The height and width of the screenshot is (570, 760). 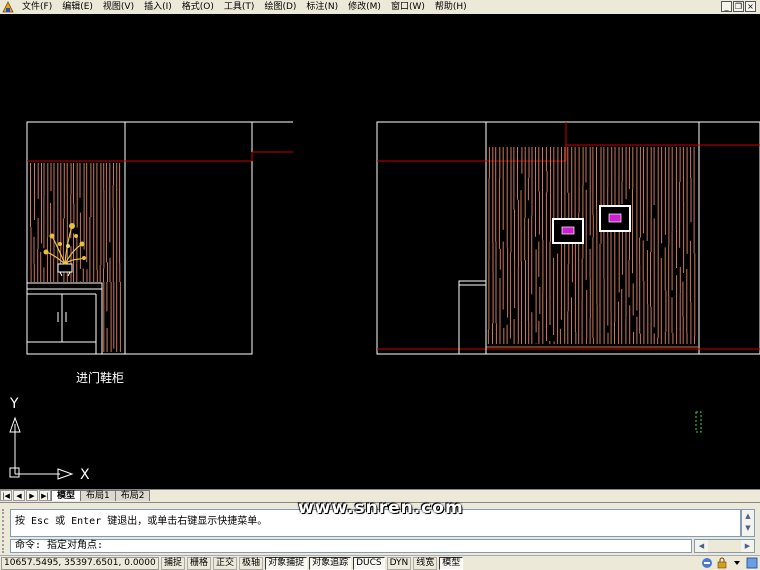 I want to click on document-window-controls: _ ❐ ×, so click(x=738, y=6).